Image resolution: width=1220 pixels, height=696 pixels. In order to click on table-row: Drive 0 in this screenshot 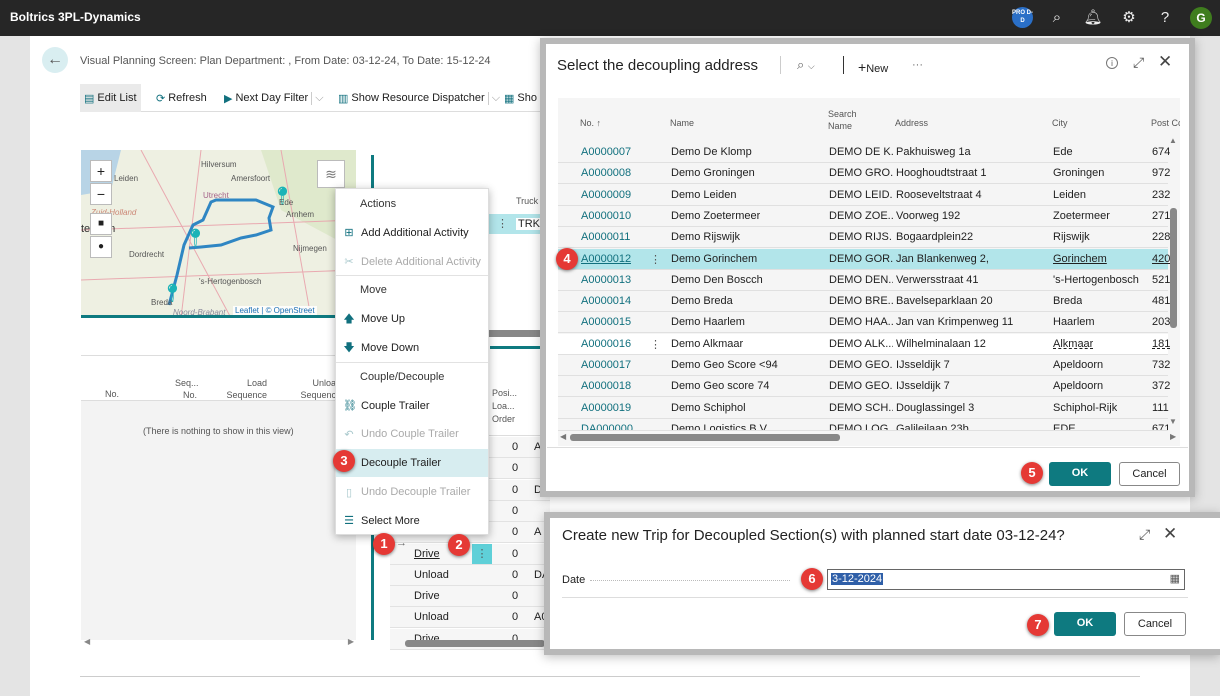, I will do `click(470, 597)`.